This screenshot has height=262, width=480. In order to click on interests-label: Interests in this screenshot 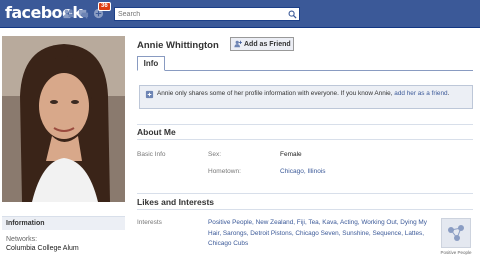, I will do `click(149, 222)`.